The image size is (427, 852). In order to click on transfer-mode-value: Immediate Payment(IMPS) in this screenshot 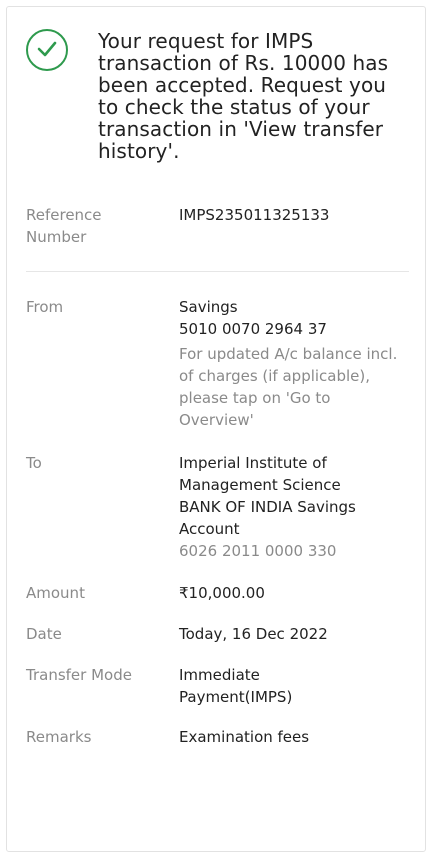, I will do `click(236, 686)`.